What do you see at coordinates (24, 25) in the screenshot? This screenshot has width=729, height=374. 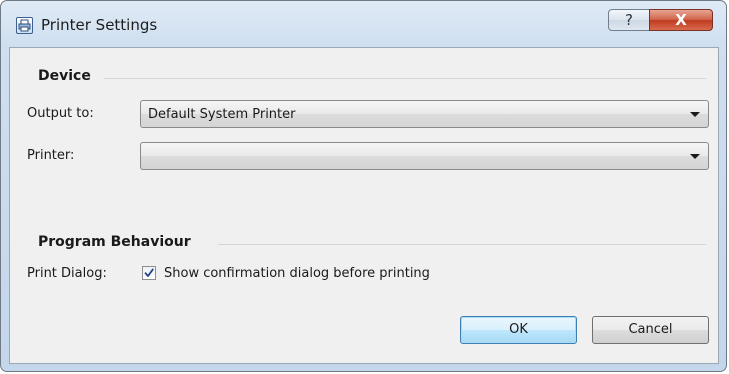 I see `printer-settings-icon` at bounding box center [24, 25].